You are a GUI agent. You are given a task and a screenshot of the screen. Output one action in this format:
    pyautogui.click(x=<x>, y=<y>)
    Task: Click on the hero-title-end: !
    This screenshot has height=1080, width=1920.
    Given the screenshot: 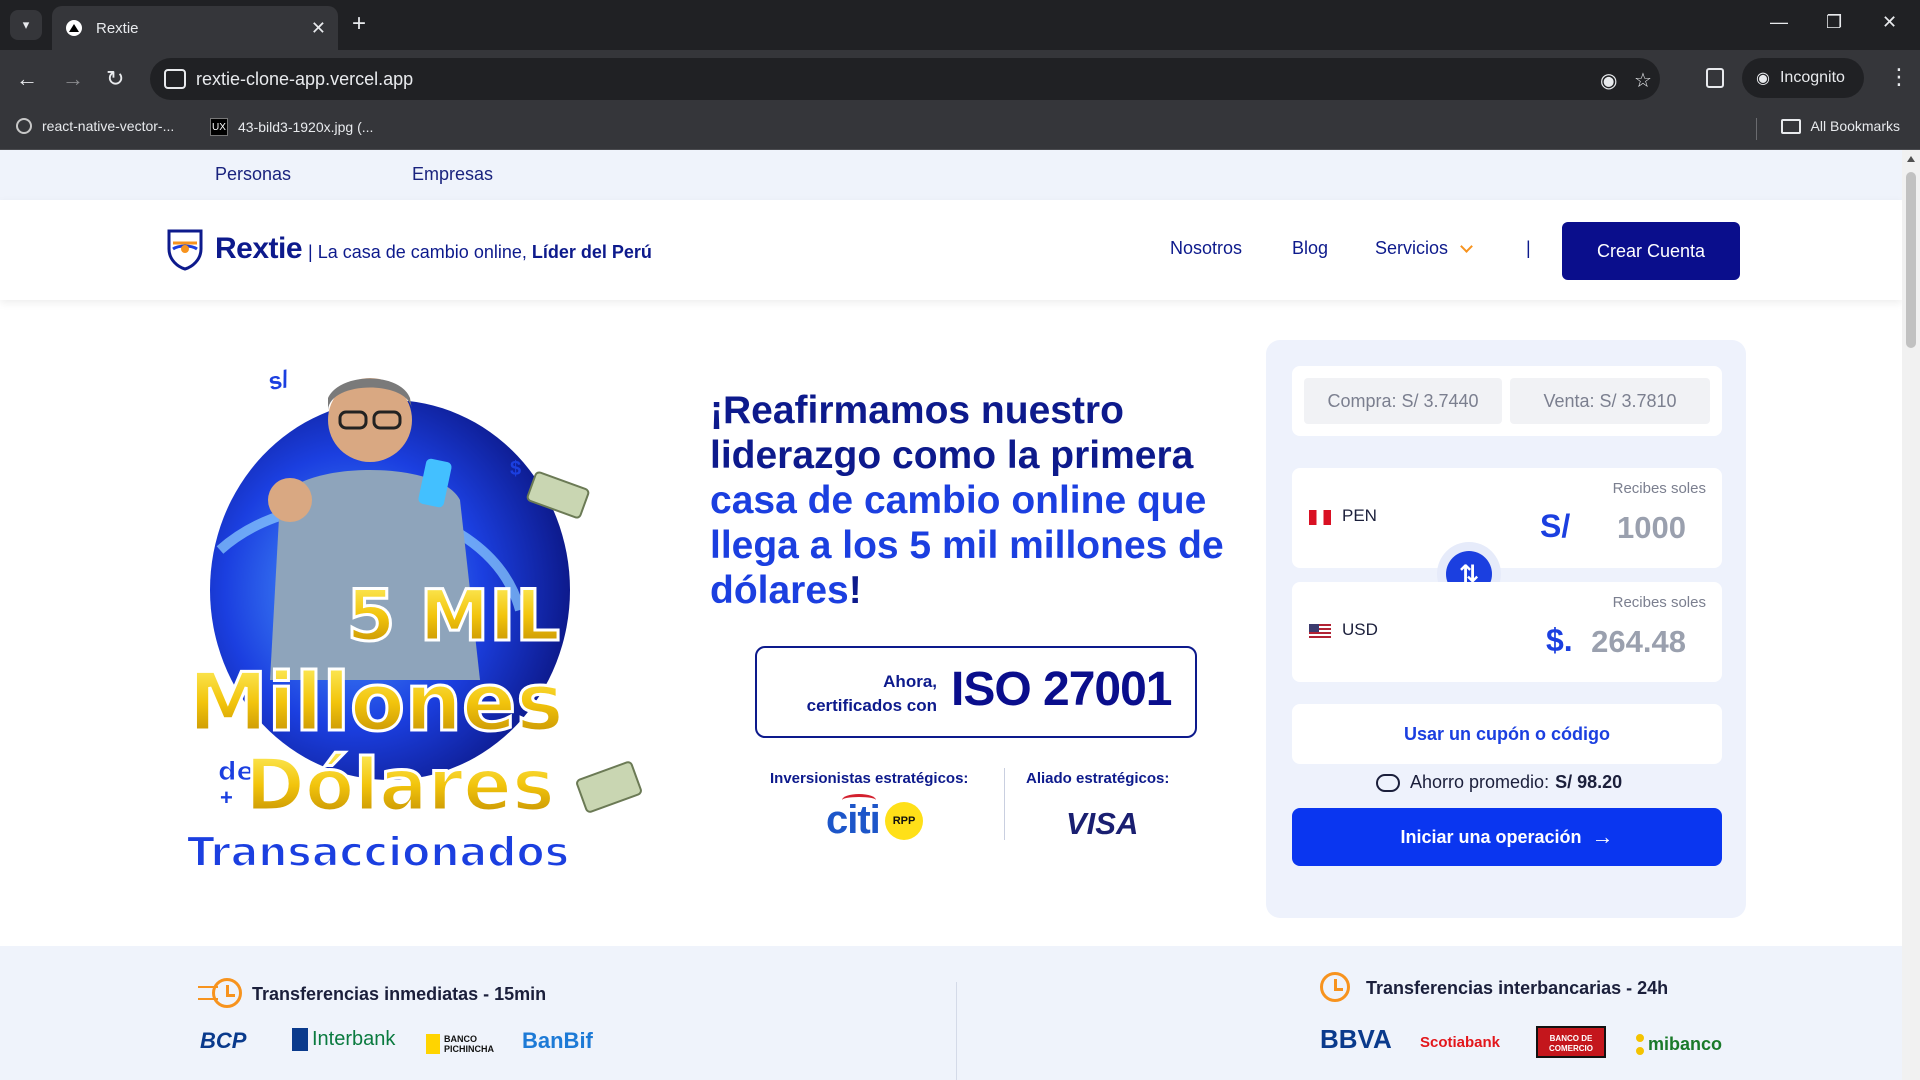 What is the action you would take?
    pyautogui.click(x=855, y=590)
    